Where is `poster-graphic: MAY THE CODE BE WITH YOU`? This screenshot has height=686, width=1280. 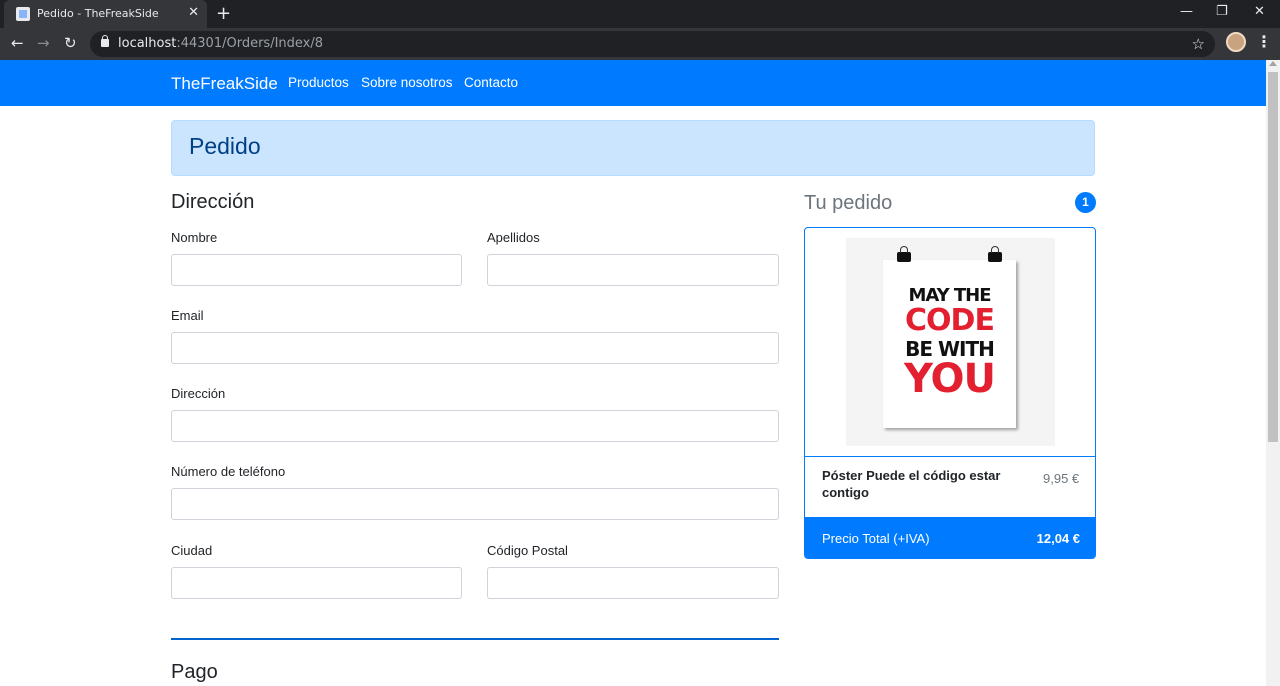
poster-graphic: MAY THE CODE BE WITH YOU is located at coordinates (949, 337).